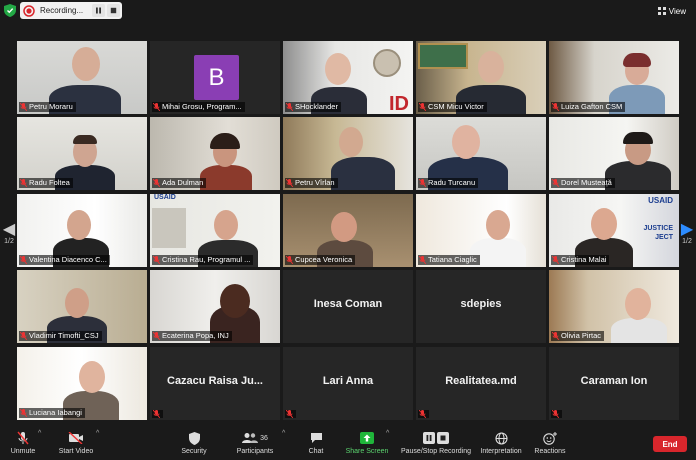 Image resolution: width=696 pixels, height=460 pixels. Describe the element at coordinates (348, 230) in the screenshot. I see `participant-tile: Cupcea Veronica` at that location.